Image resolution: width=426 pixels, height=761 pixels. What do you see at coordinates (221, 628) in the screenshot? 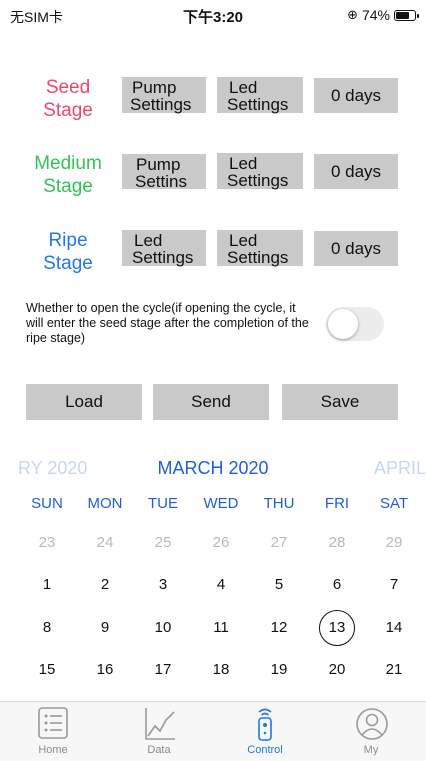
I see `calendar-day: 11` at bounding box center [221, 628].